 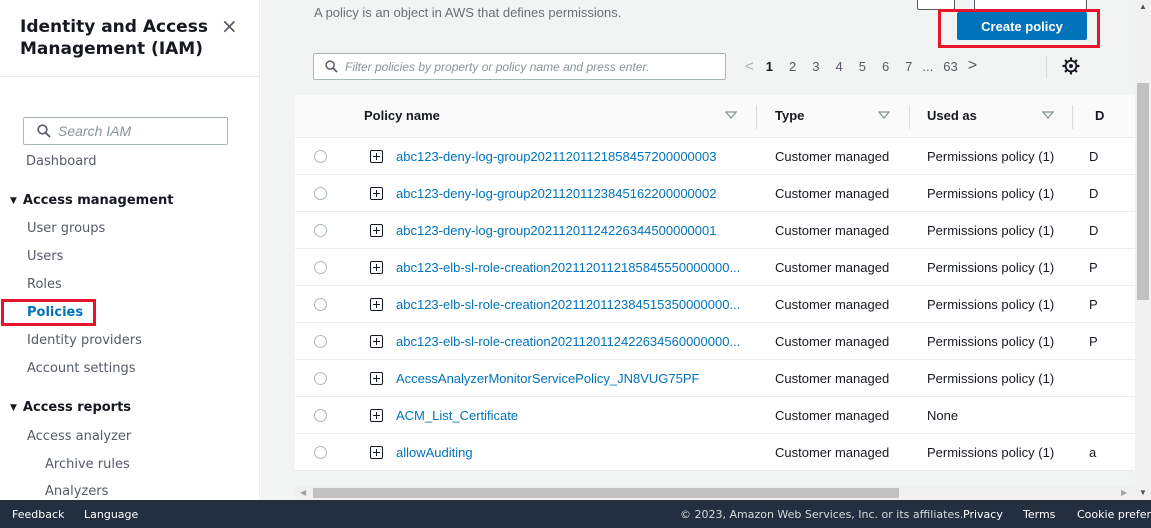 I want to click on sidebar-item-analyzers: Analyzers, so click(x=76, y=491).